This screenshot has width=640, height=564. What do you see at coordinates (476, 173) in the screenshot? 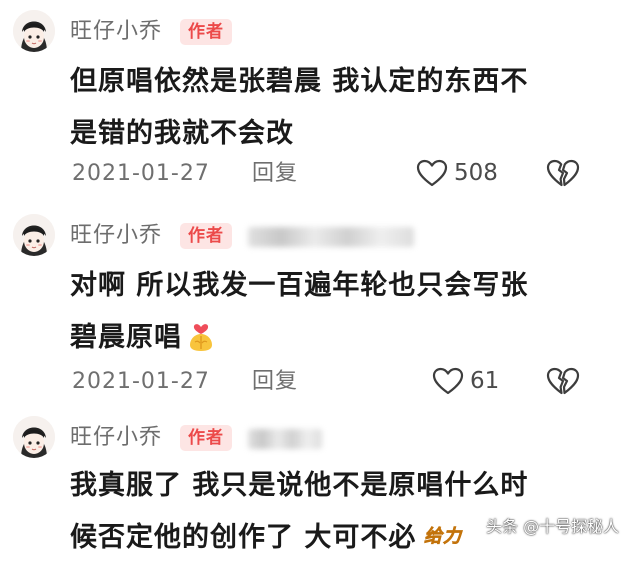
I see `like-count: 508` at bounding box center [476, 173].